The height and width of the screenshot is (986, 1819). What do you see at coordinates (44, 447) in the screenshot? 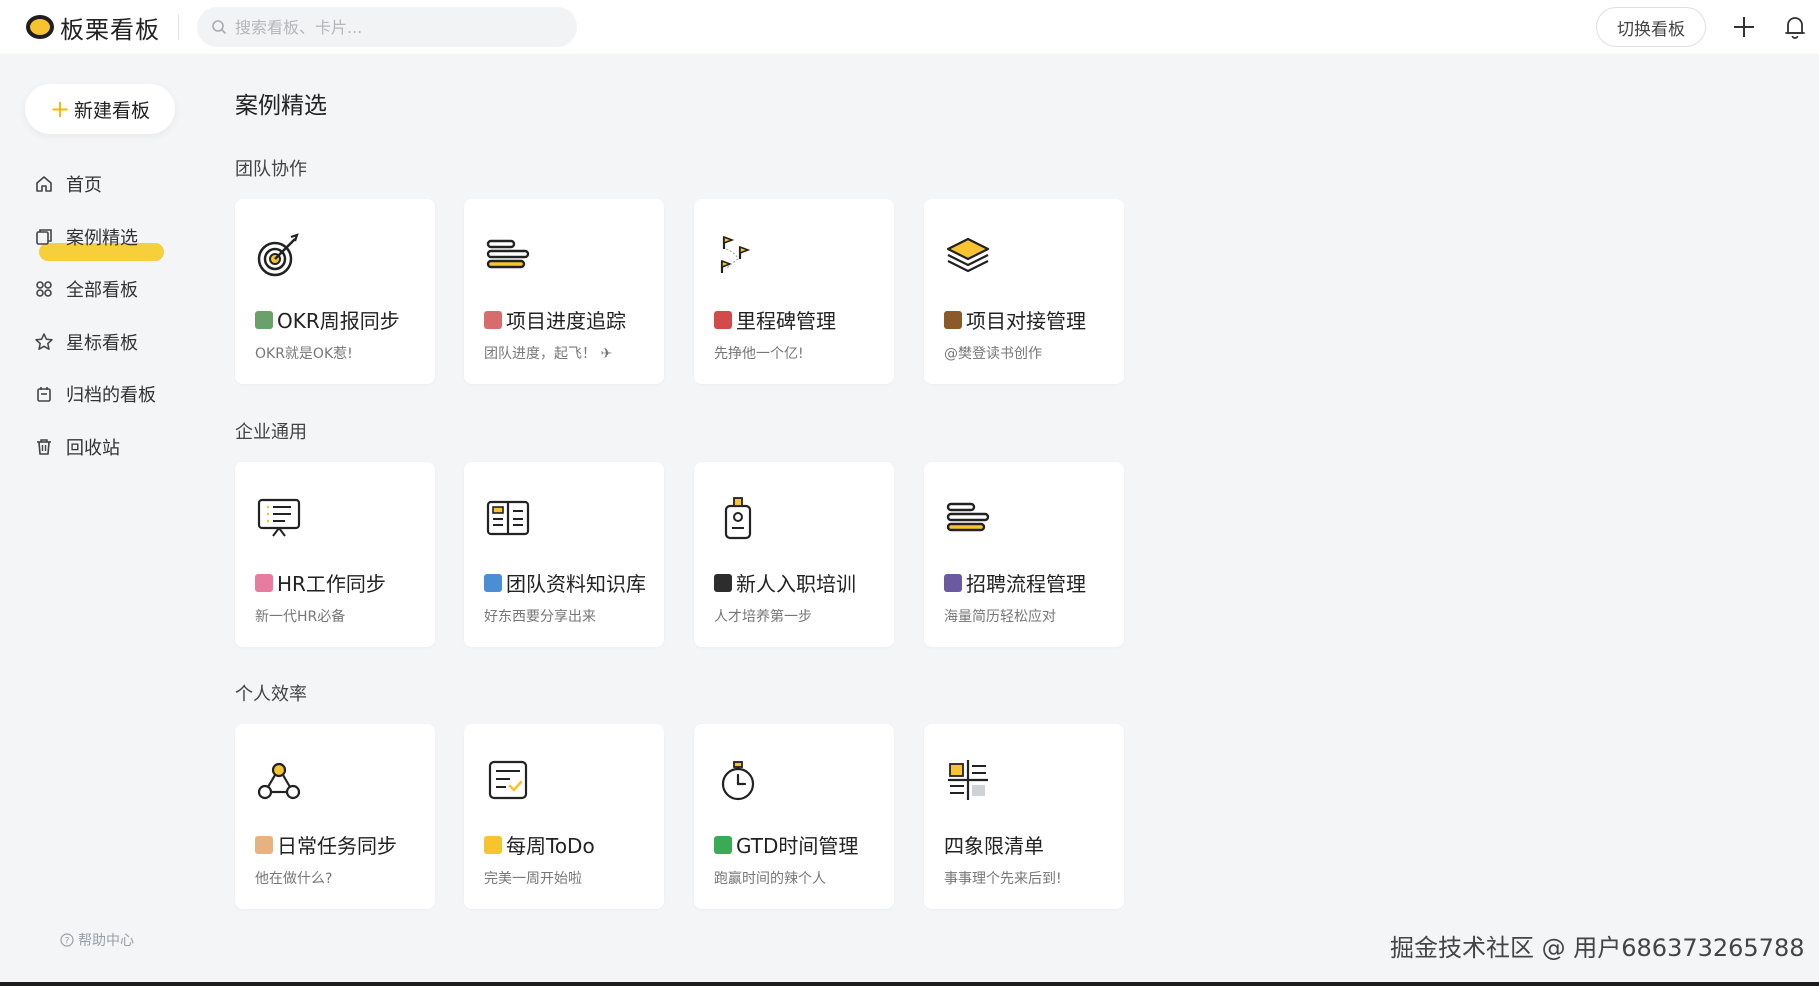
I see `trash-icon` at bounding box center [44, 447].